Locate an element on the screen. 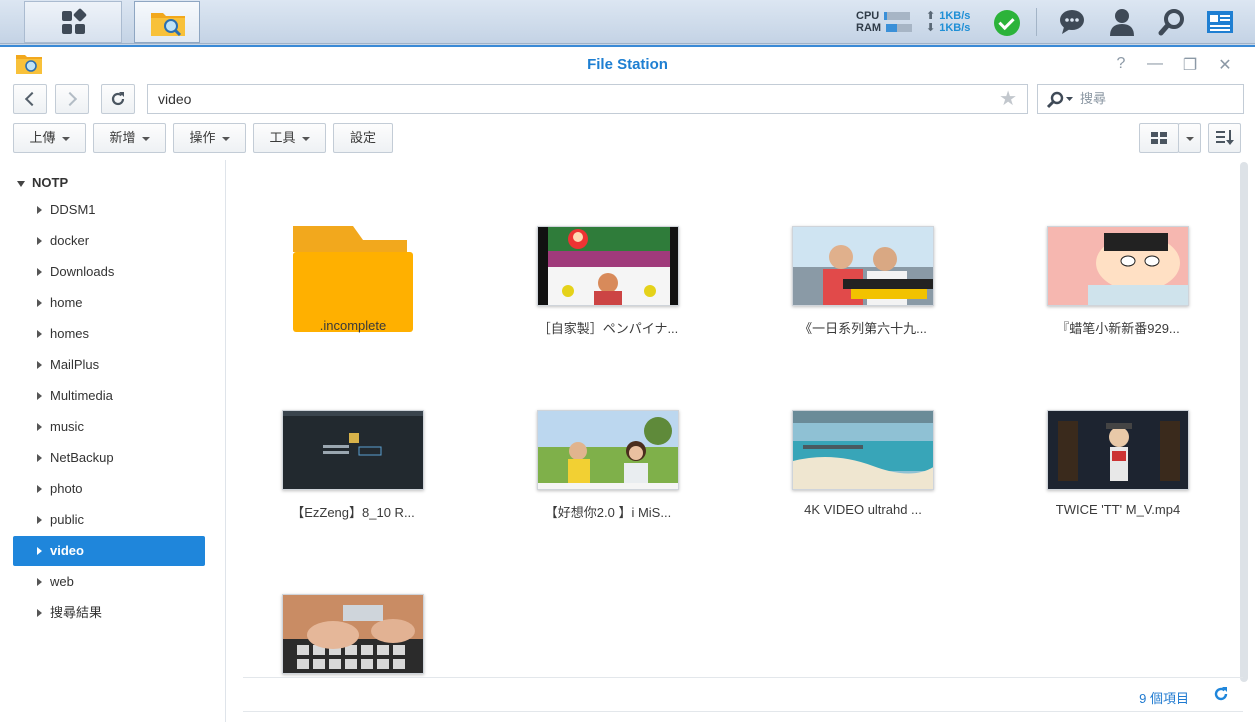 The width and height of the screenshot is (1255, 722). close-button: ✕ is located at coordinates (1225, 65).